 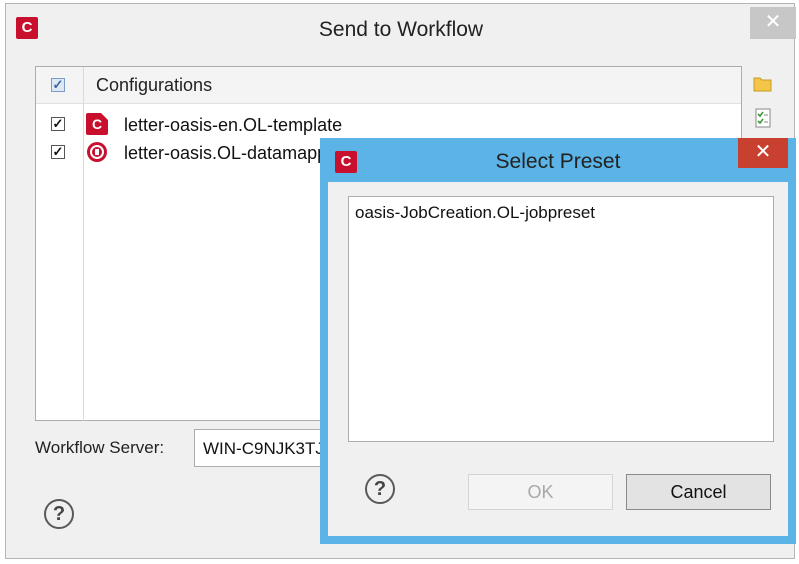 I want to click on workflow-server-label: Workflow Server:, so click(x=100, y=447).